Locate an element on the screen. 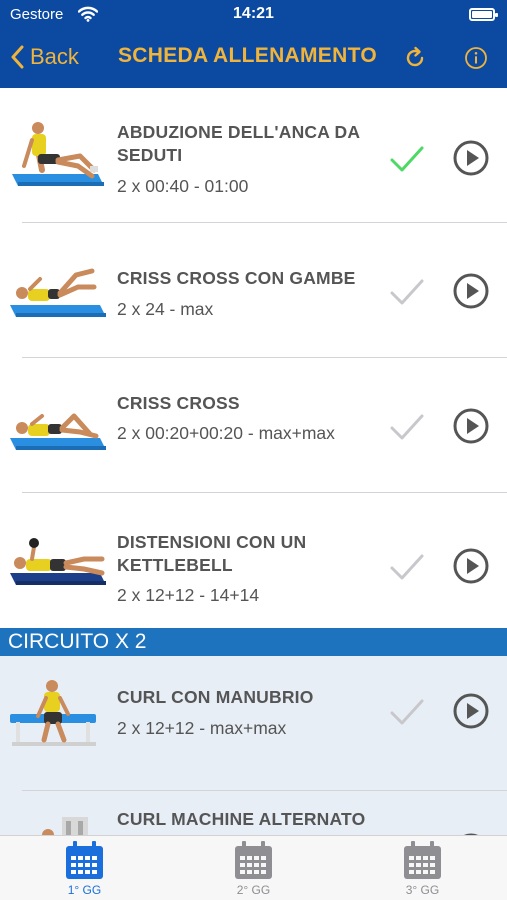 This screenshot has width=507, height=900. exercise-title: CURL CON MANUBRIO is located at coordinates (215, 697).